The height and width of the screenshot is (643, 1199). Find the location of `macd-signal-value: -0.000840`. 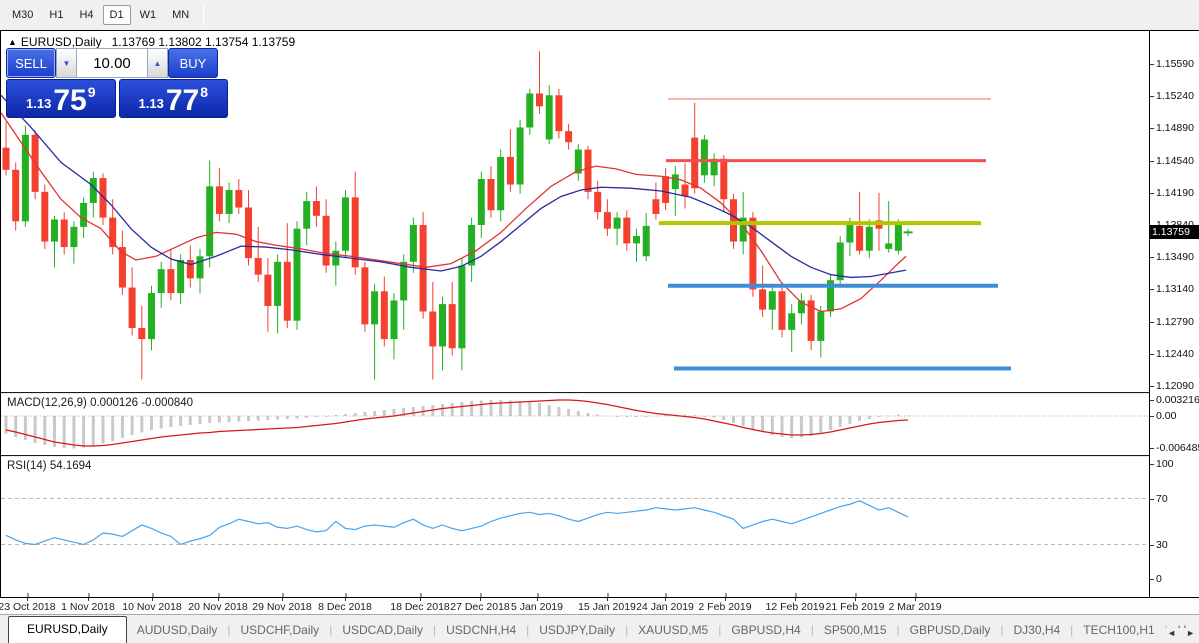

macd-signal-value: -0.000840 is located at coordinates (167, 403).